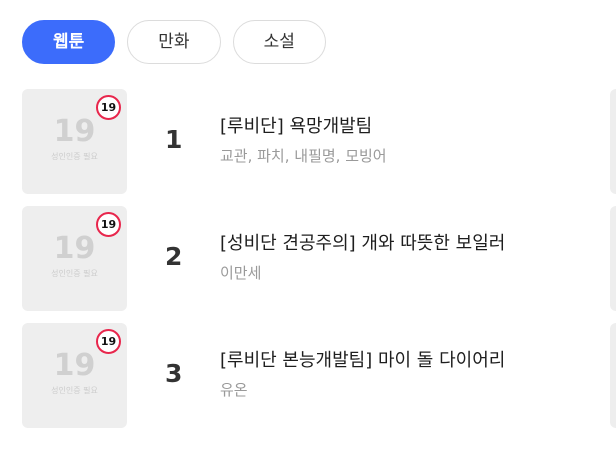  Describe the element at coordinates (362, 359) in the screenshot. I see `item-title: [루비단 본능개발팀] 마이 돌 다이어리` at that location.